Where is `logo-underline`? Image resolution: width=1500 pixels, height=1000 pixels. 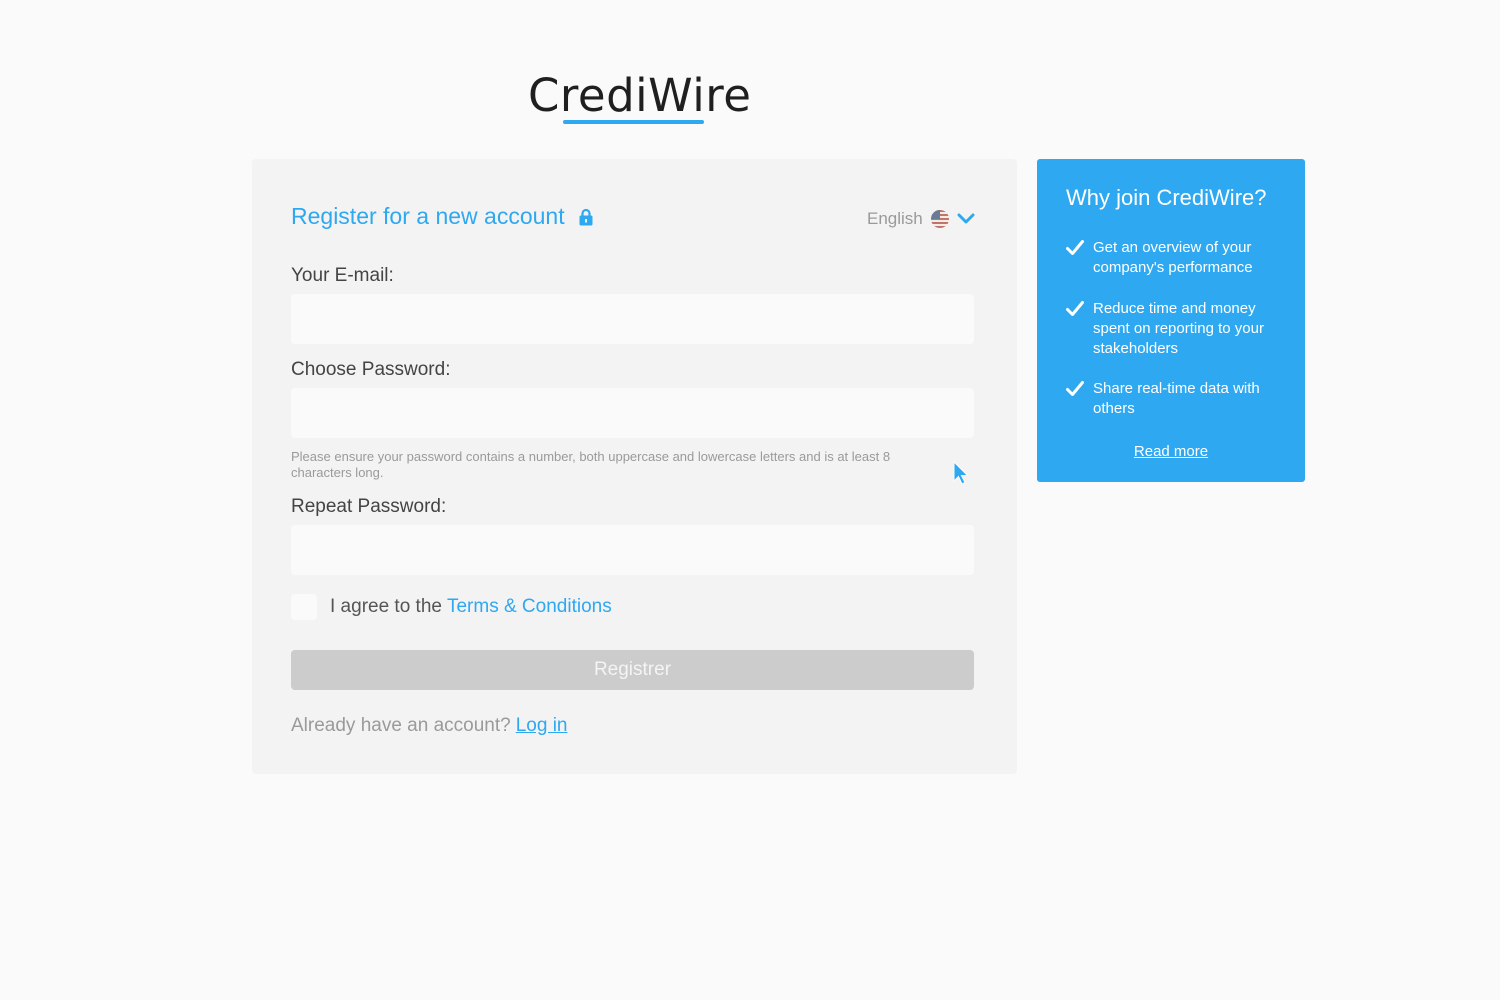
logo-underline is located at coordinates (633, 122).